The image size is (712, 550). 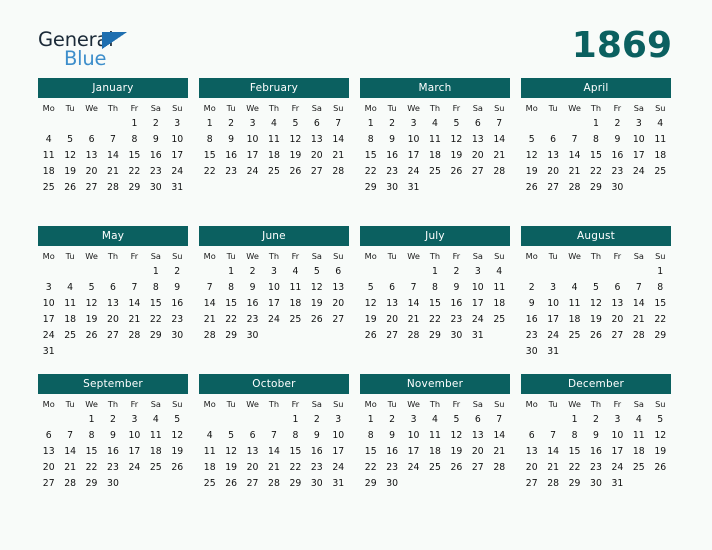 What do you see at coordinates (660, 335) in the screenshot?
I see `day-cell: 29` at bounding box center [660, 335].